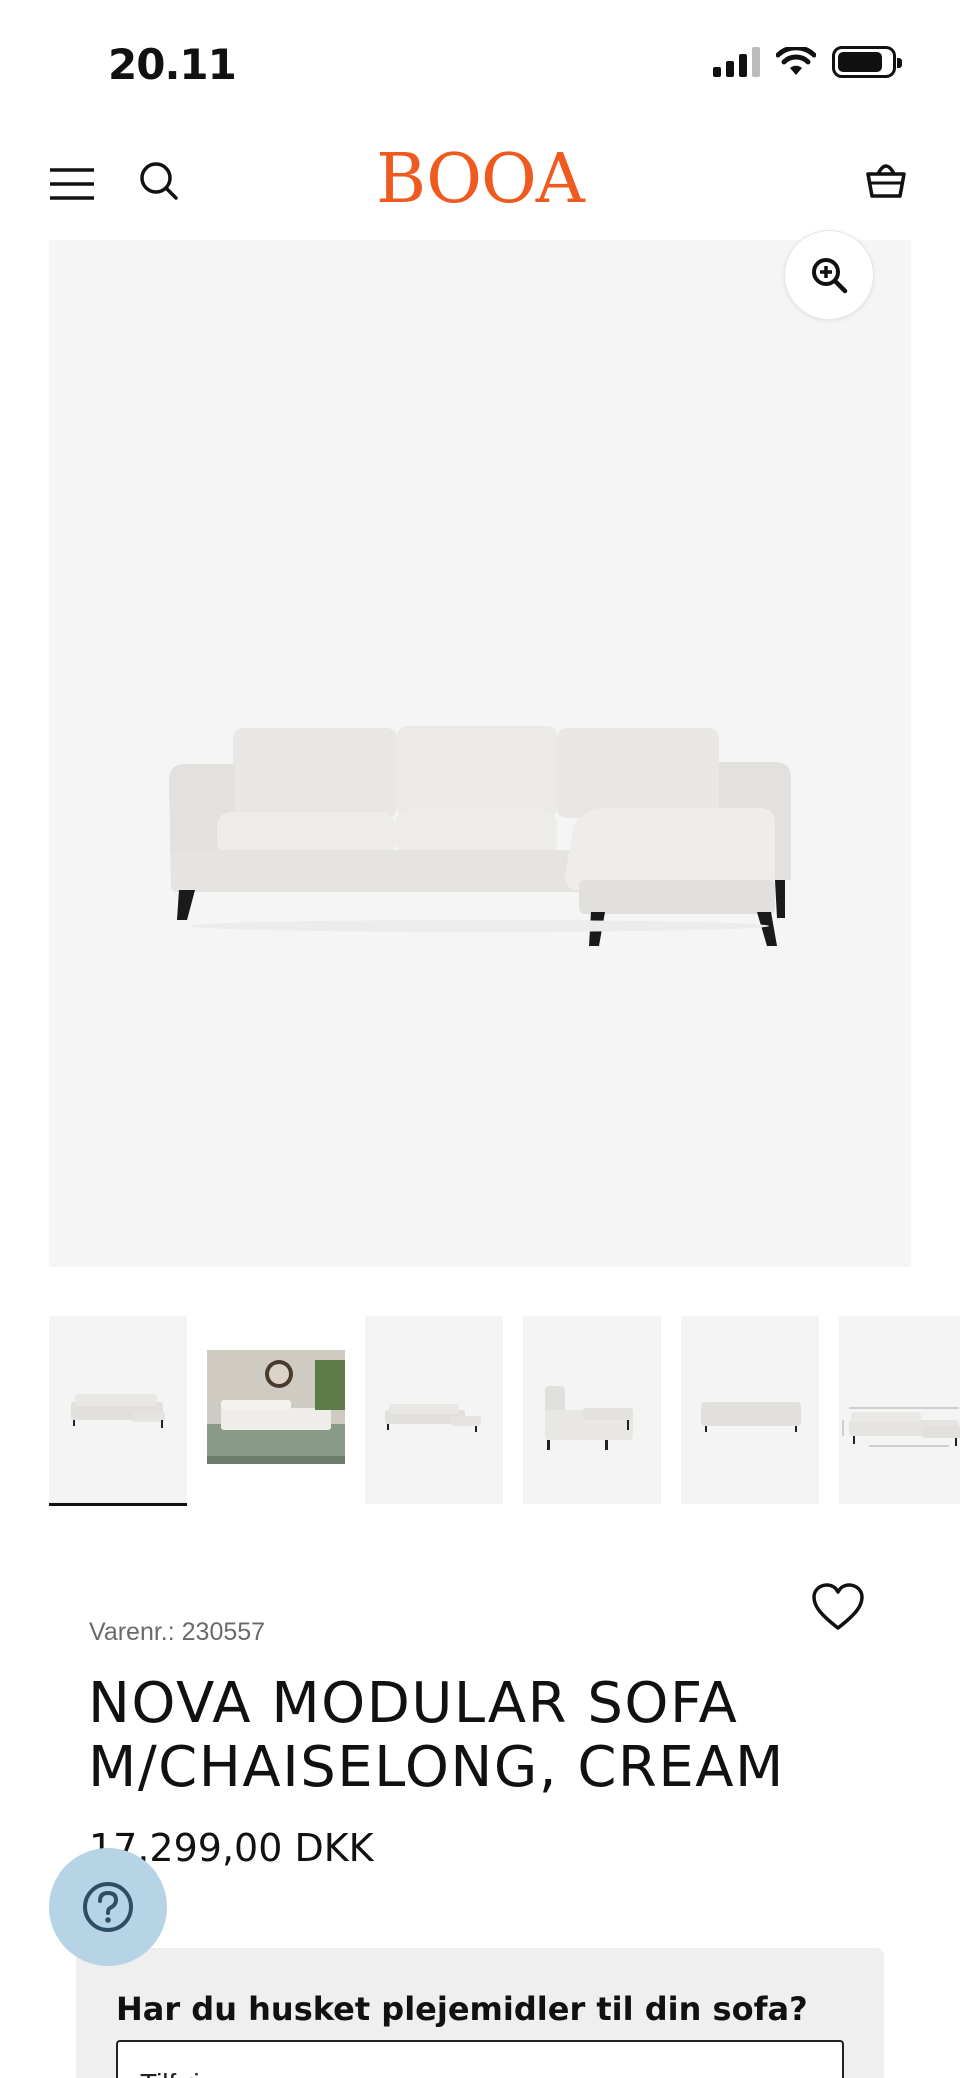 This screenshot has width=960, height=2078. Describe the element at coordinates (462, 2009) in the screenshot. I see `care-products-title: Har du husket plejemidler til din sofa?` at that location.